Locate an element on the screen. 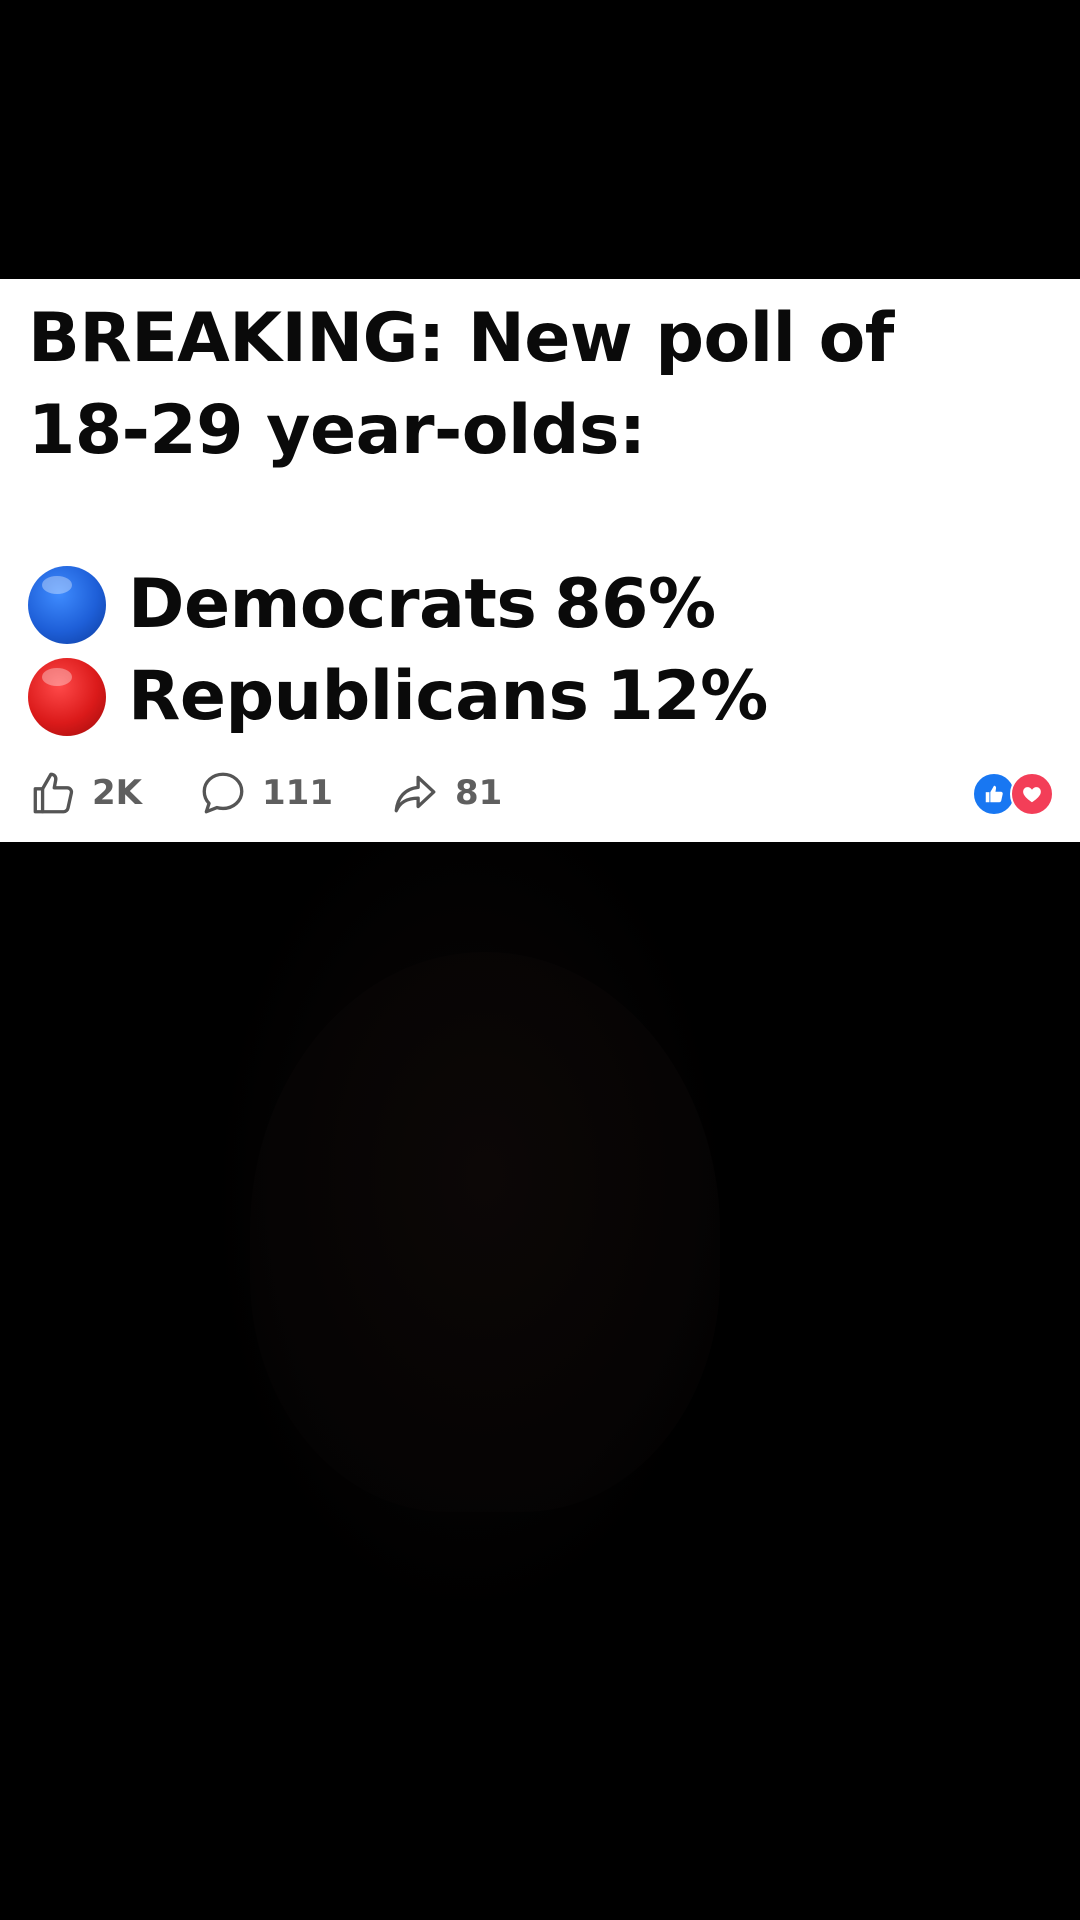 The width and height of the screenshot is (1080, 1920). like-button: 2K is located at coordinates (85, 793).